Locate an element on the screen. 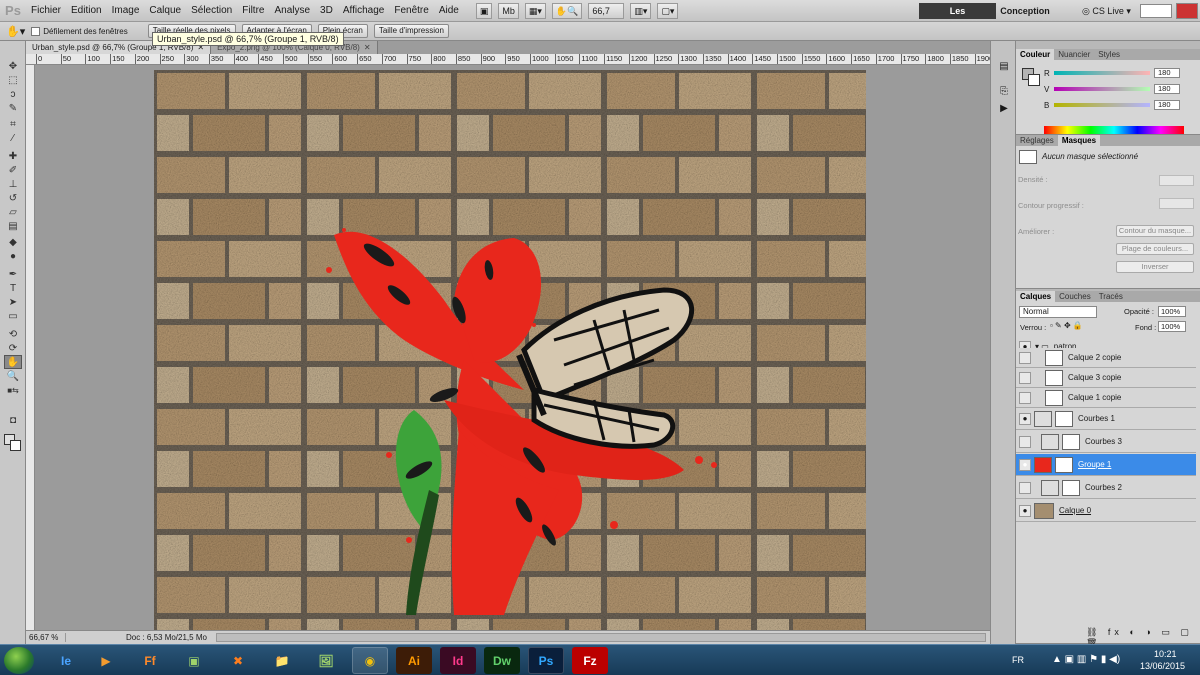 This screenshot has width=1200, height=675. window-close-button is located at coordinates (1187, 11).